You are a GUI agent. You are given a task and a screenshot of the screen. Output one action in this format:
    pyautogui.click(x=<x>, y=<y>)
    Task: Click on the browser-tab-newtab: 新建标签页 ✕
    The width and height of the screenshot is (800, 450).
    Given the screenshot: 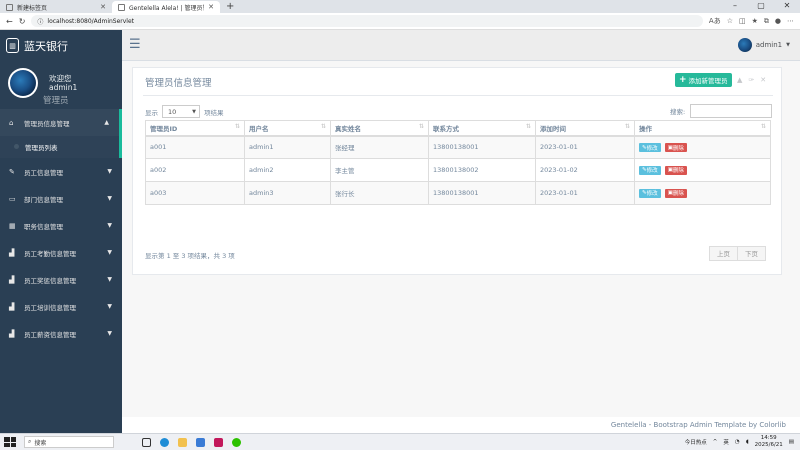 What is the action you would take?
    pyautogui.click(x=56, y=7)
    